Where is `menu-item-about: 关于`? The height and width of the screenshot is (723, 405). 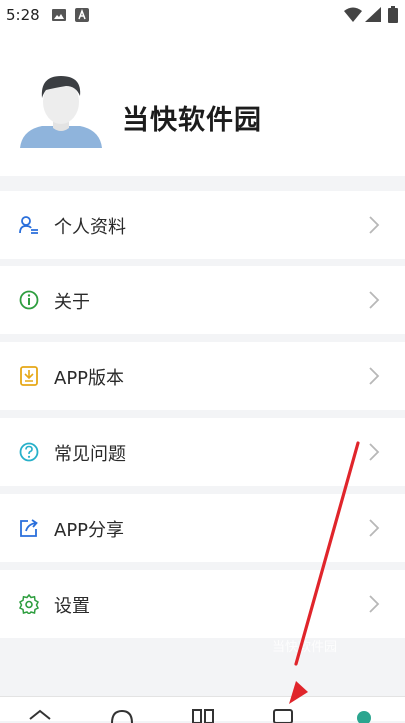 menu-item-about: 关于 is located at coordinates (202, 300).